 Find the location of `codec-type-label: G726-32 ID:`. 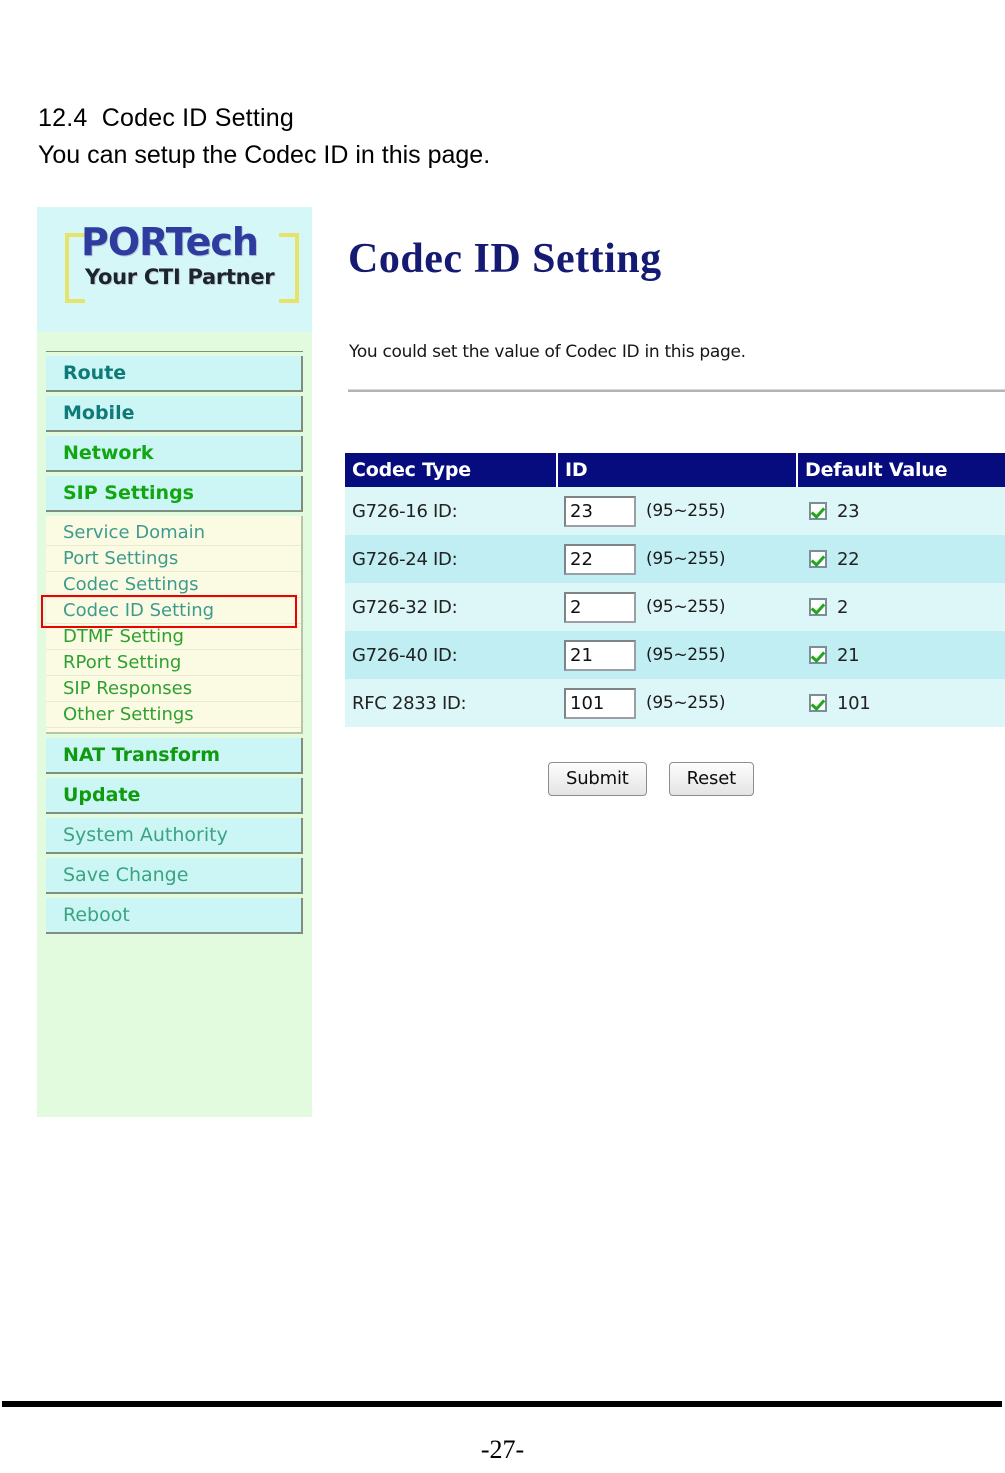

codec-type-label: G726-32 ID: is located at coordinates (451, 607).